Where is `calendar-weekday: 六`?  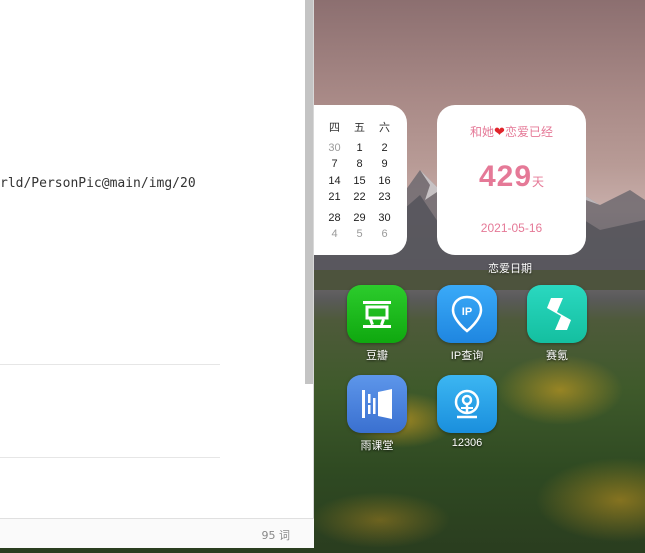
calendar-weekday: 六 is located at coordinates (384, 128).